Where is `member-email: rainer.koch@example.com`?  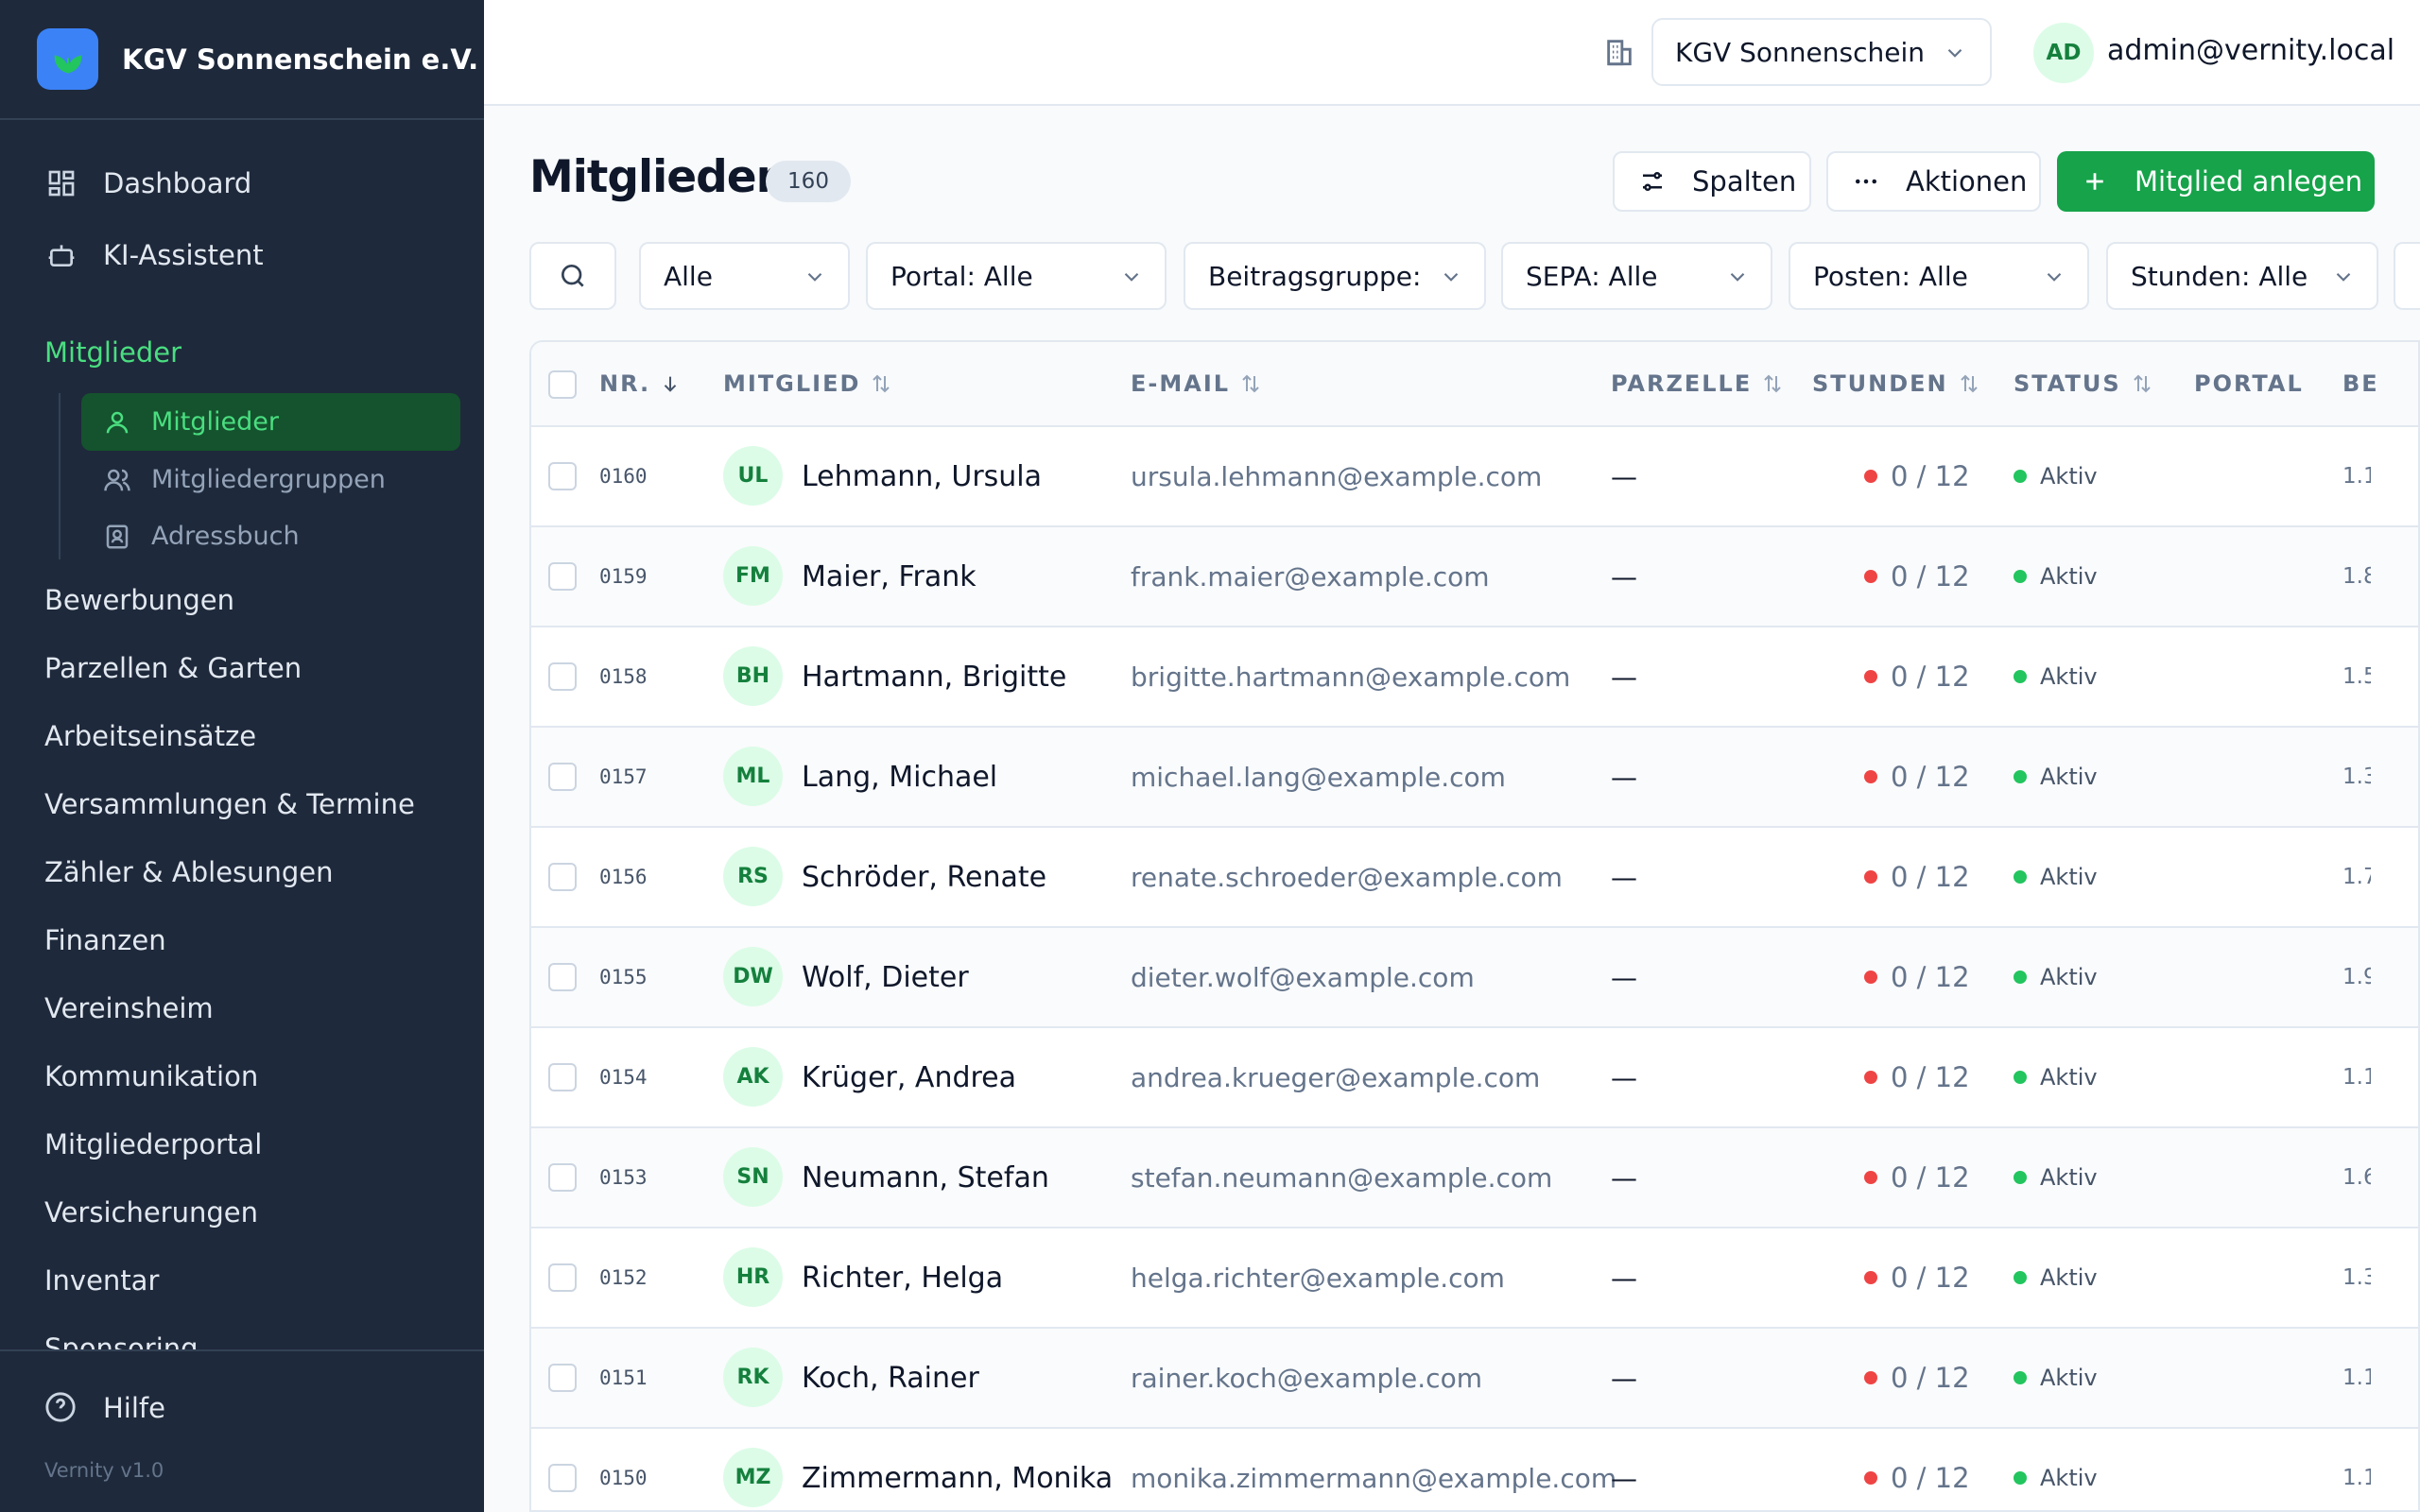 member-email: rainer.koch@example.com is located at coordinates (1306, 1378).